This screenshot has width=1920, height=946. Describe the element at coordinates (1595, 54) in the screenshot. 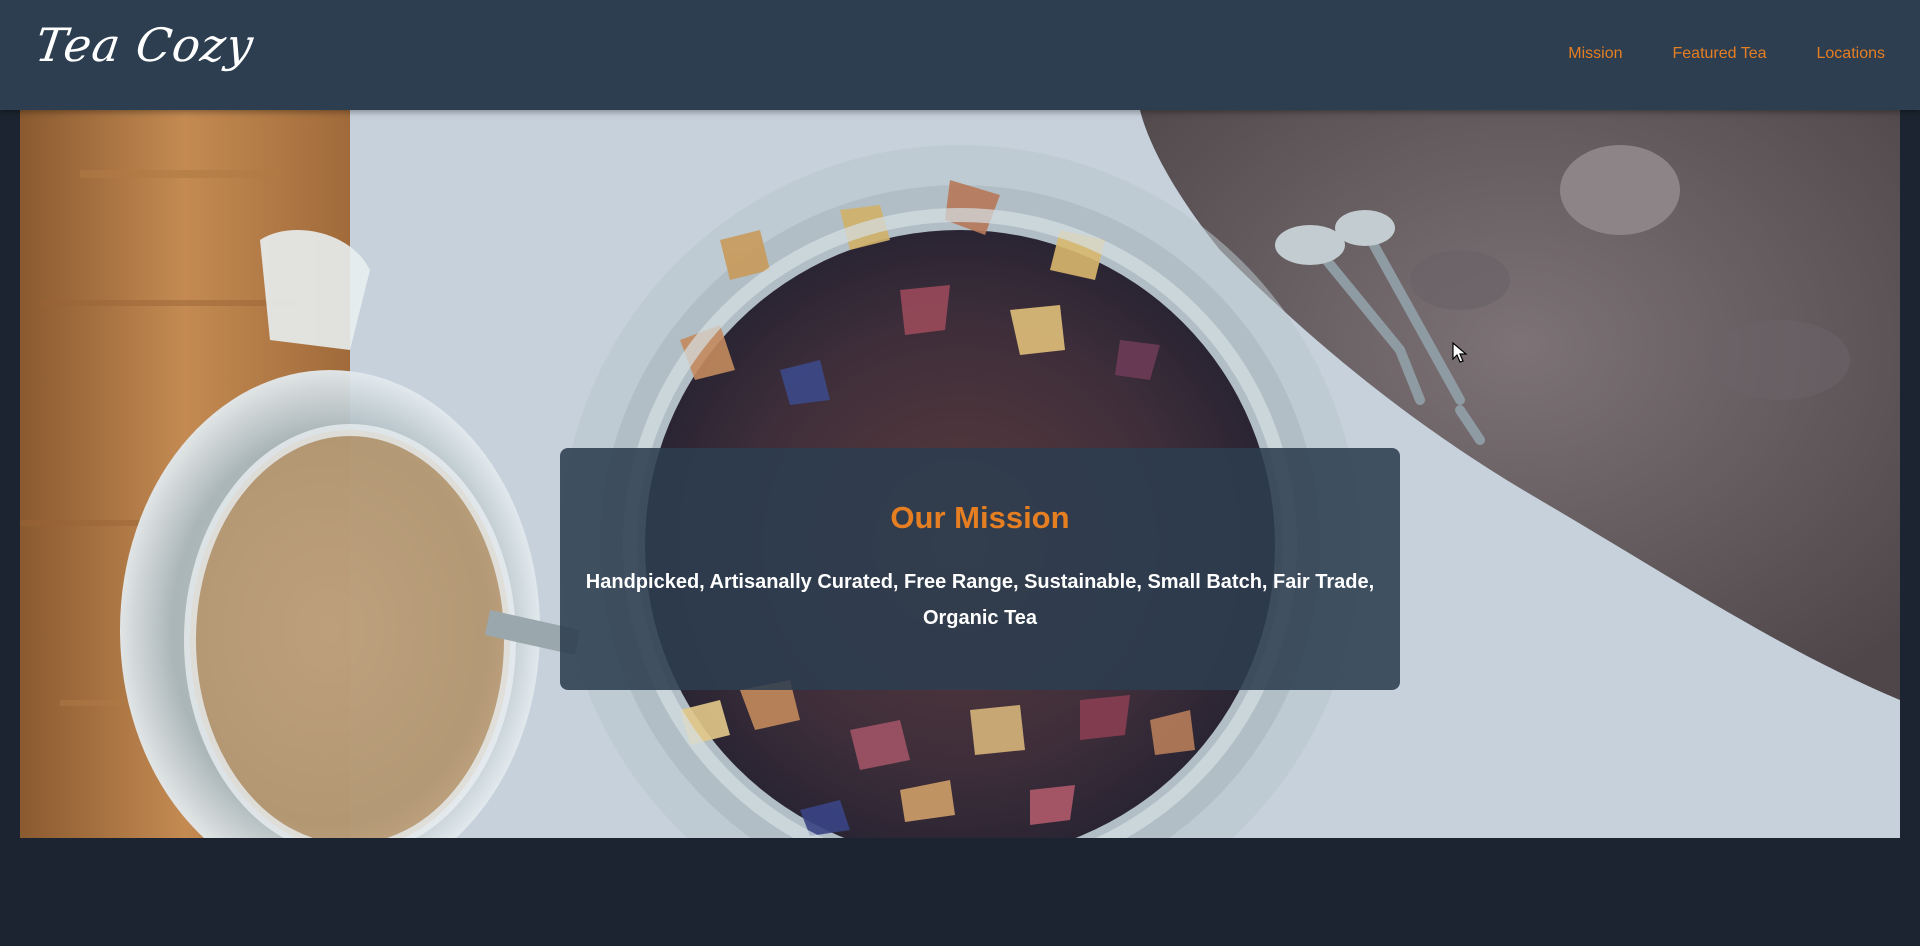

I see `nav-link-mission: Mission` at that location.